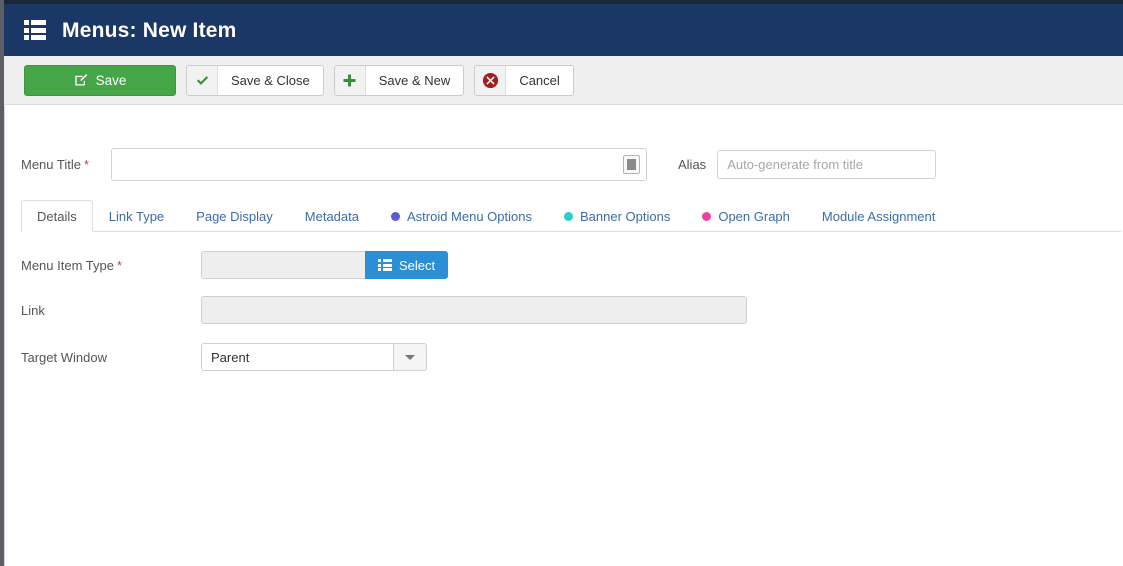  Describe the element at coordinates (414, 80) in the screenshot. I see `save-new-button-label: Save & New` at that location.